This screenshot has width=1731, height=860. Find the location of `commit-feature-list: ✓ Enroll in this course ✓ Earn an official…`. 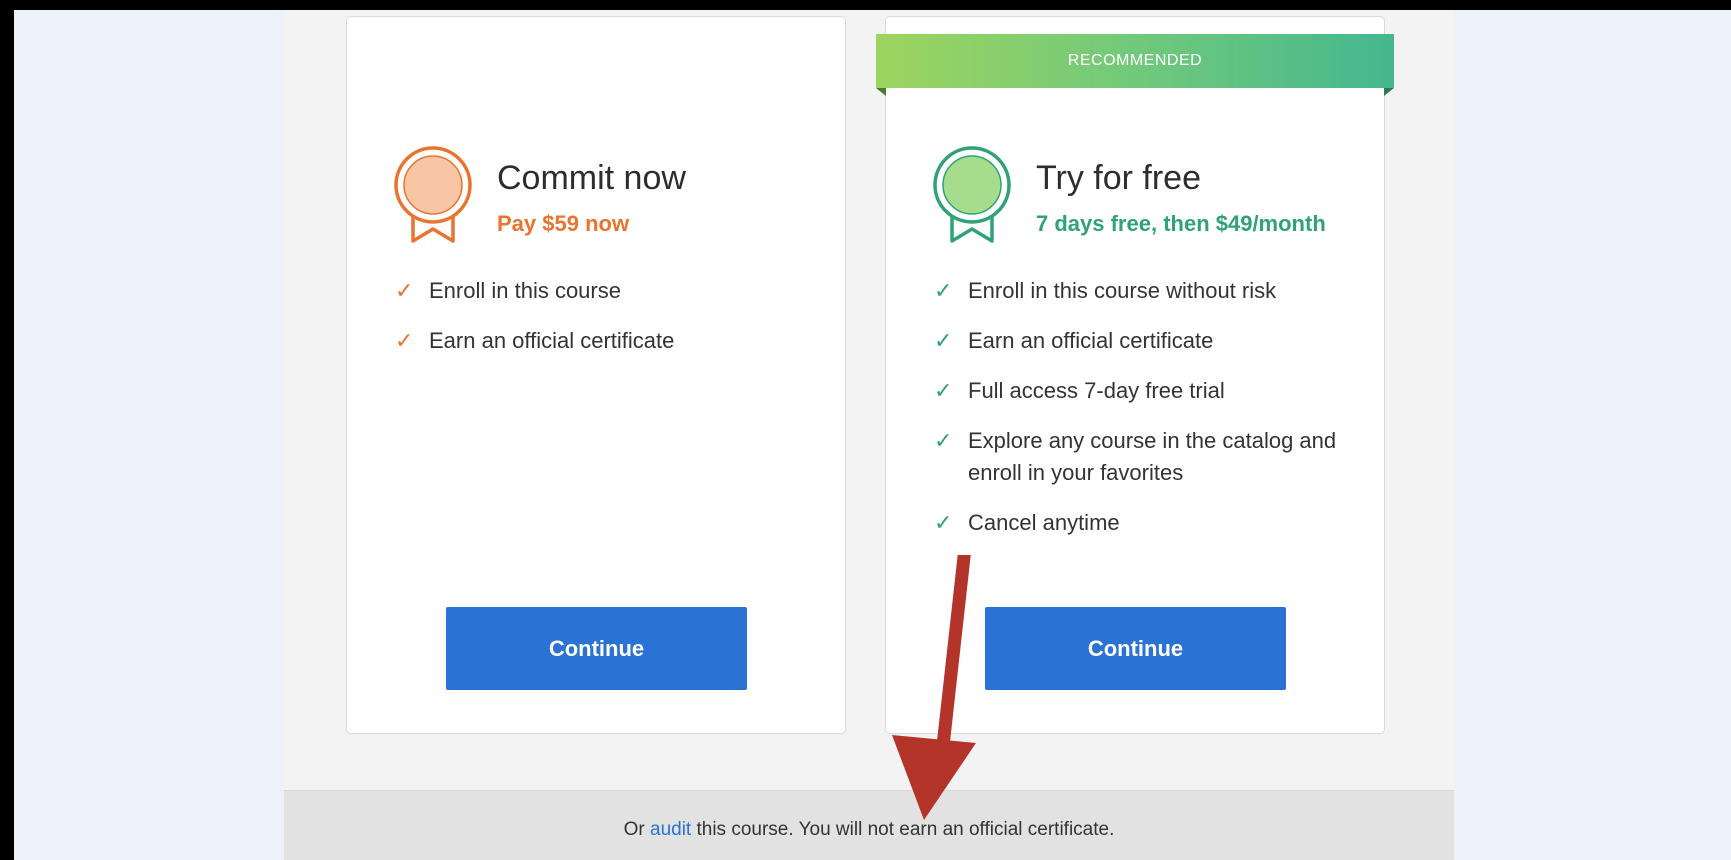

commit-feature-list: ✓ Enroll in this course ✓ Earn an official… is located at coordinates (613, 325).